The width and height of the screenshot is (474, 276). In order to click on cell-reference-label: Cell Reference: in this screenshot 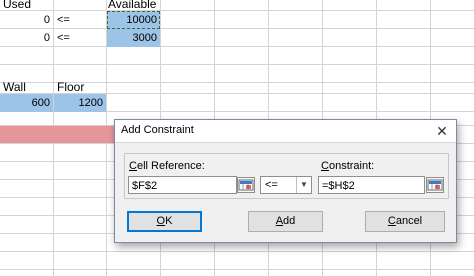, I will do `click(167, 166)`.